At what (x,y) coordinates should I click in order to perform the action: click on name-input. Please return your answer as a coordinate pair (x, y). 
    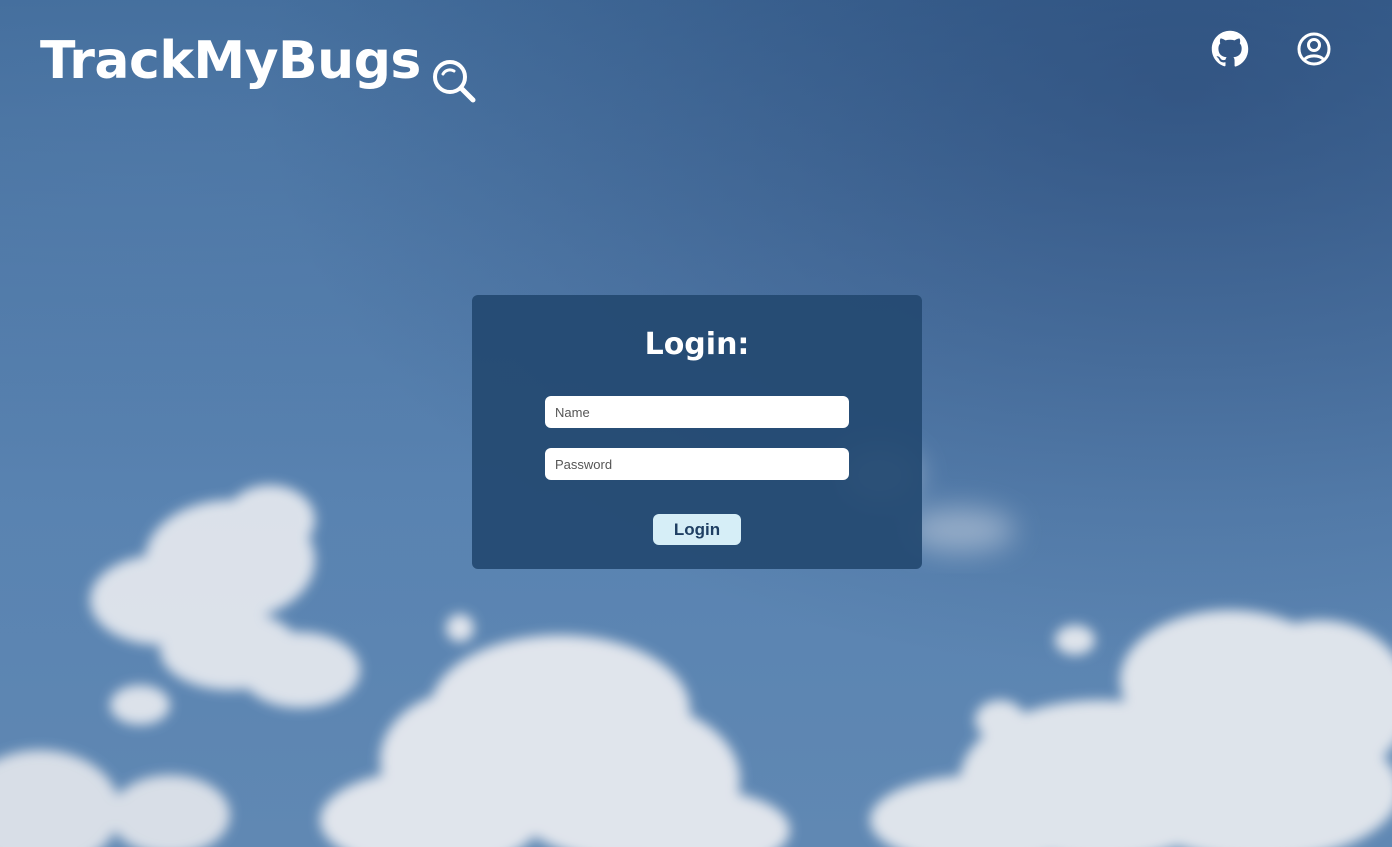
    Looking at the image, I should click on (697, 412).